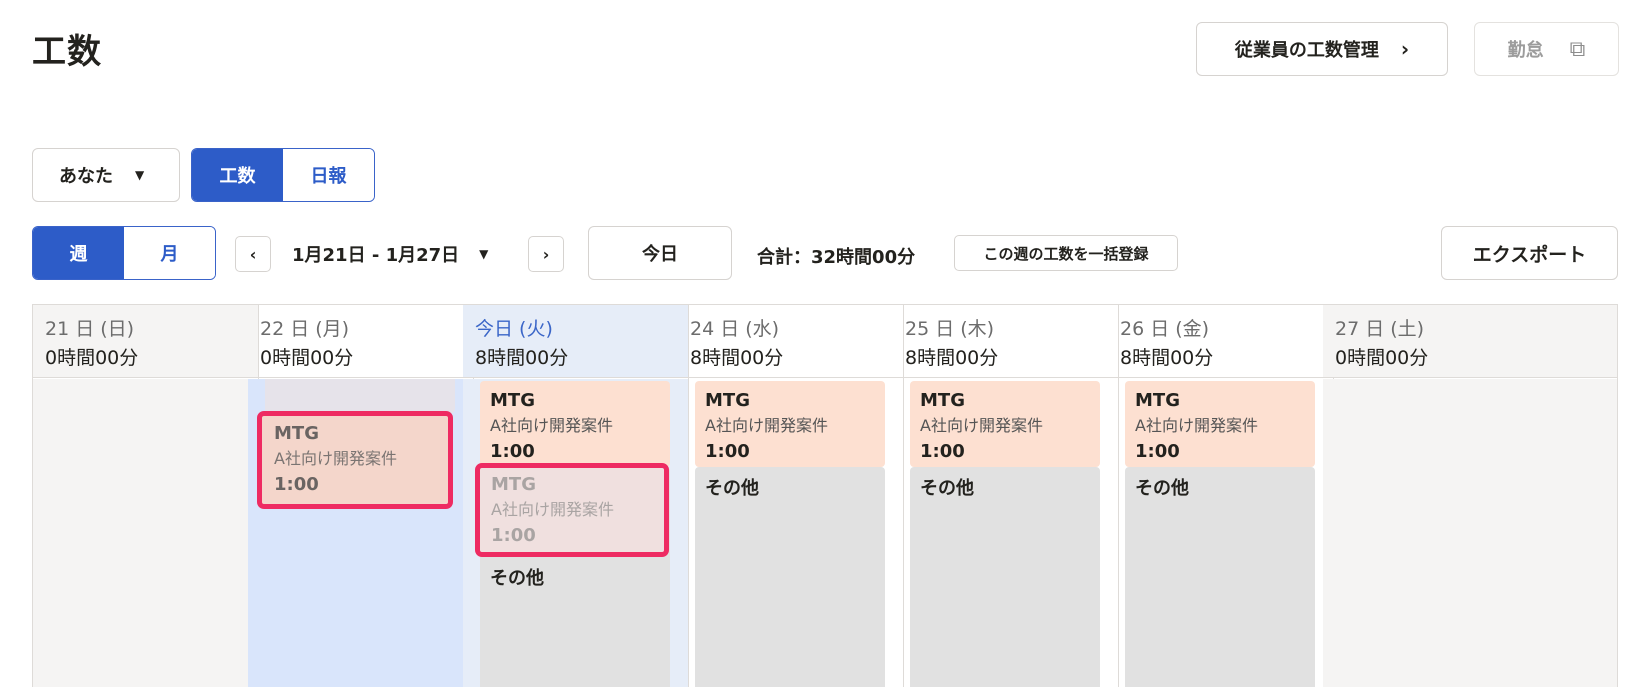 Image resolution: width=1650 pixels, height=687 pixels. Describe the element at coordinates (78, 253) in the screenshot. I see `tab-week: 週` at that location.